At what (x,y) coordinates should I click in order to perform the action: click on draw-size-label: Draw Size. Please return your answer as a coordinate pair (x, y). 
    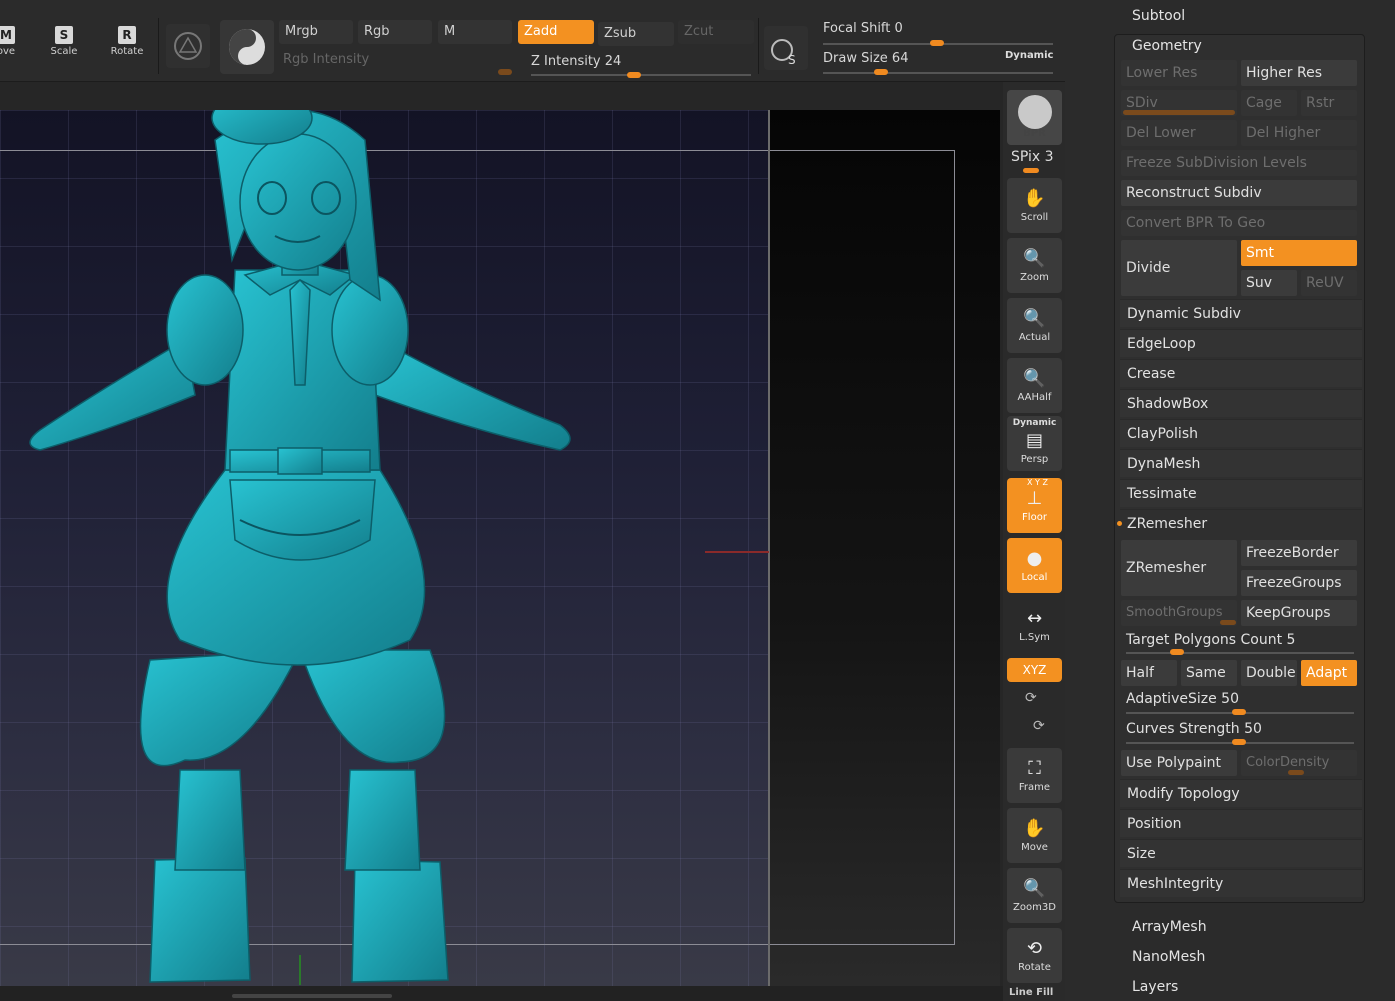
    Looking at the image, I should click on (855, 58).